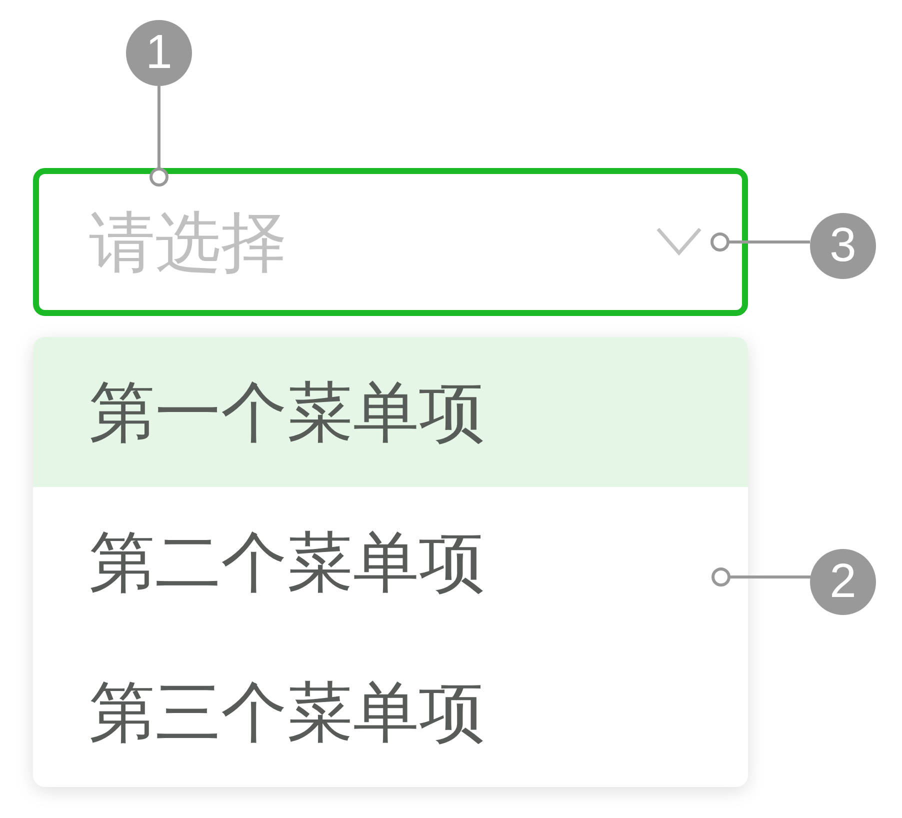  What do you see at coordinates (390, 712) in the screenshot?
I see `menu-item: 第三个菜单项` at bounding box center [390, 712].